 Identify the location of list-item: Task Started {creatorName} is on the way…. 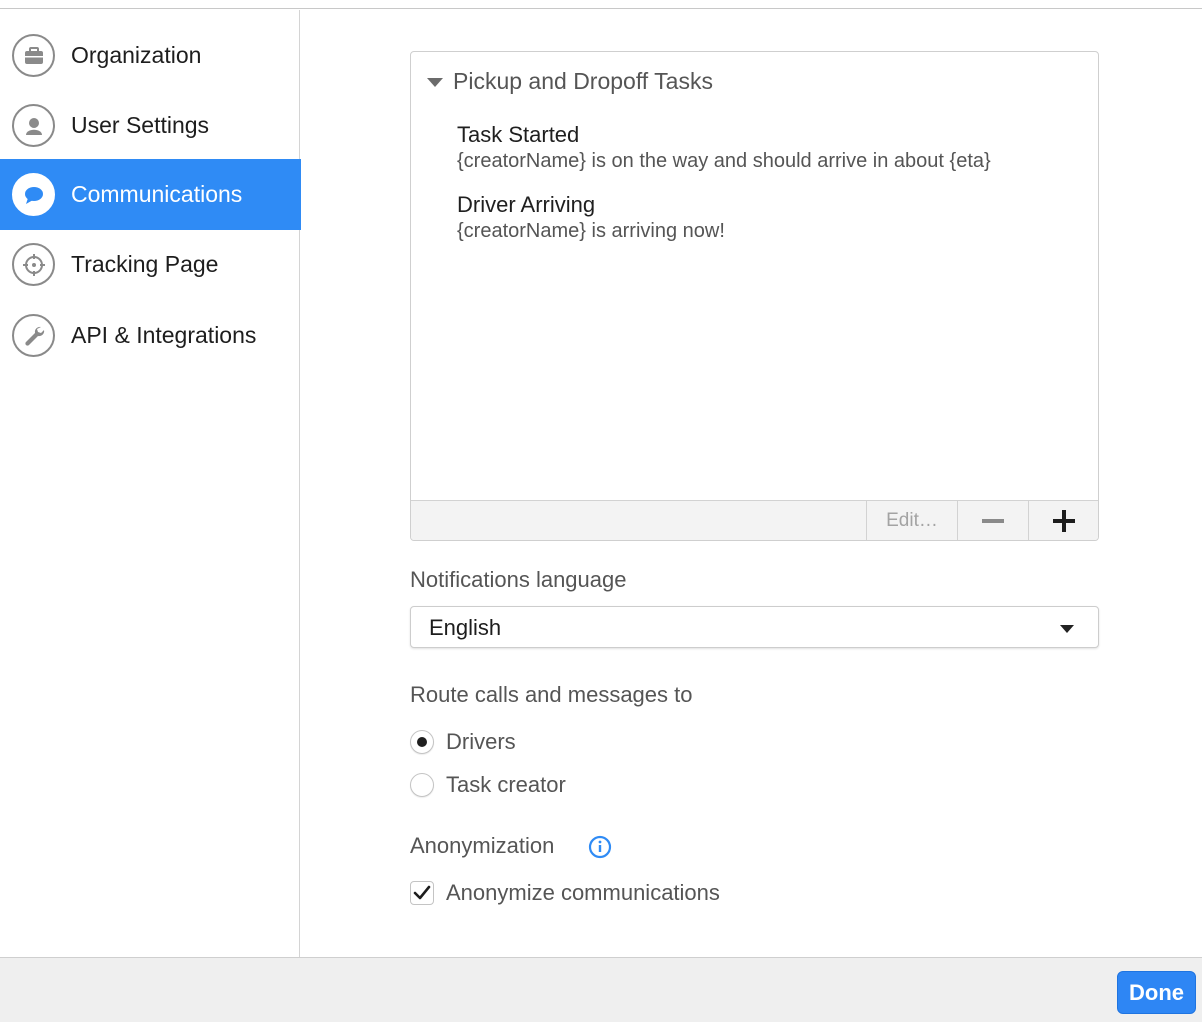
(757, 148).